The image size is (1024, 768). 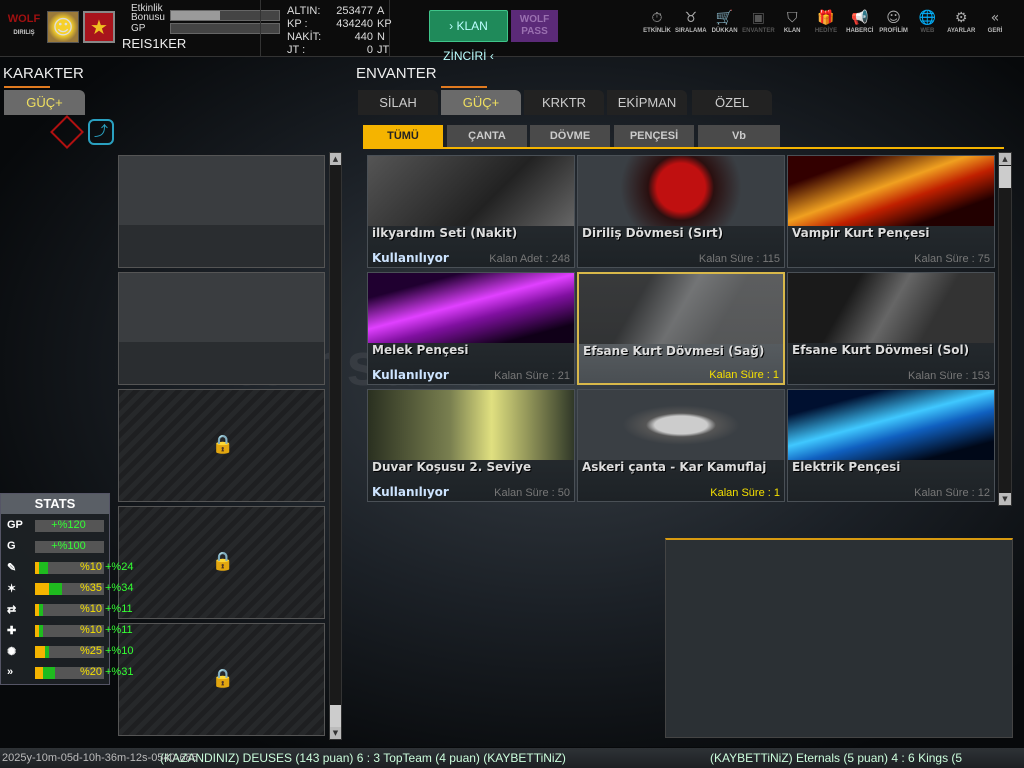 What do you see at coordinates (72, 673) in the screenshot?
I see `stat-row: » %20 +%31` at bounding box center [72, 673].